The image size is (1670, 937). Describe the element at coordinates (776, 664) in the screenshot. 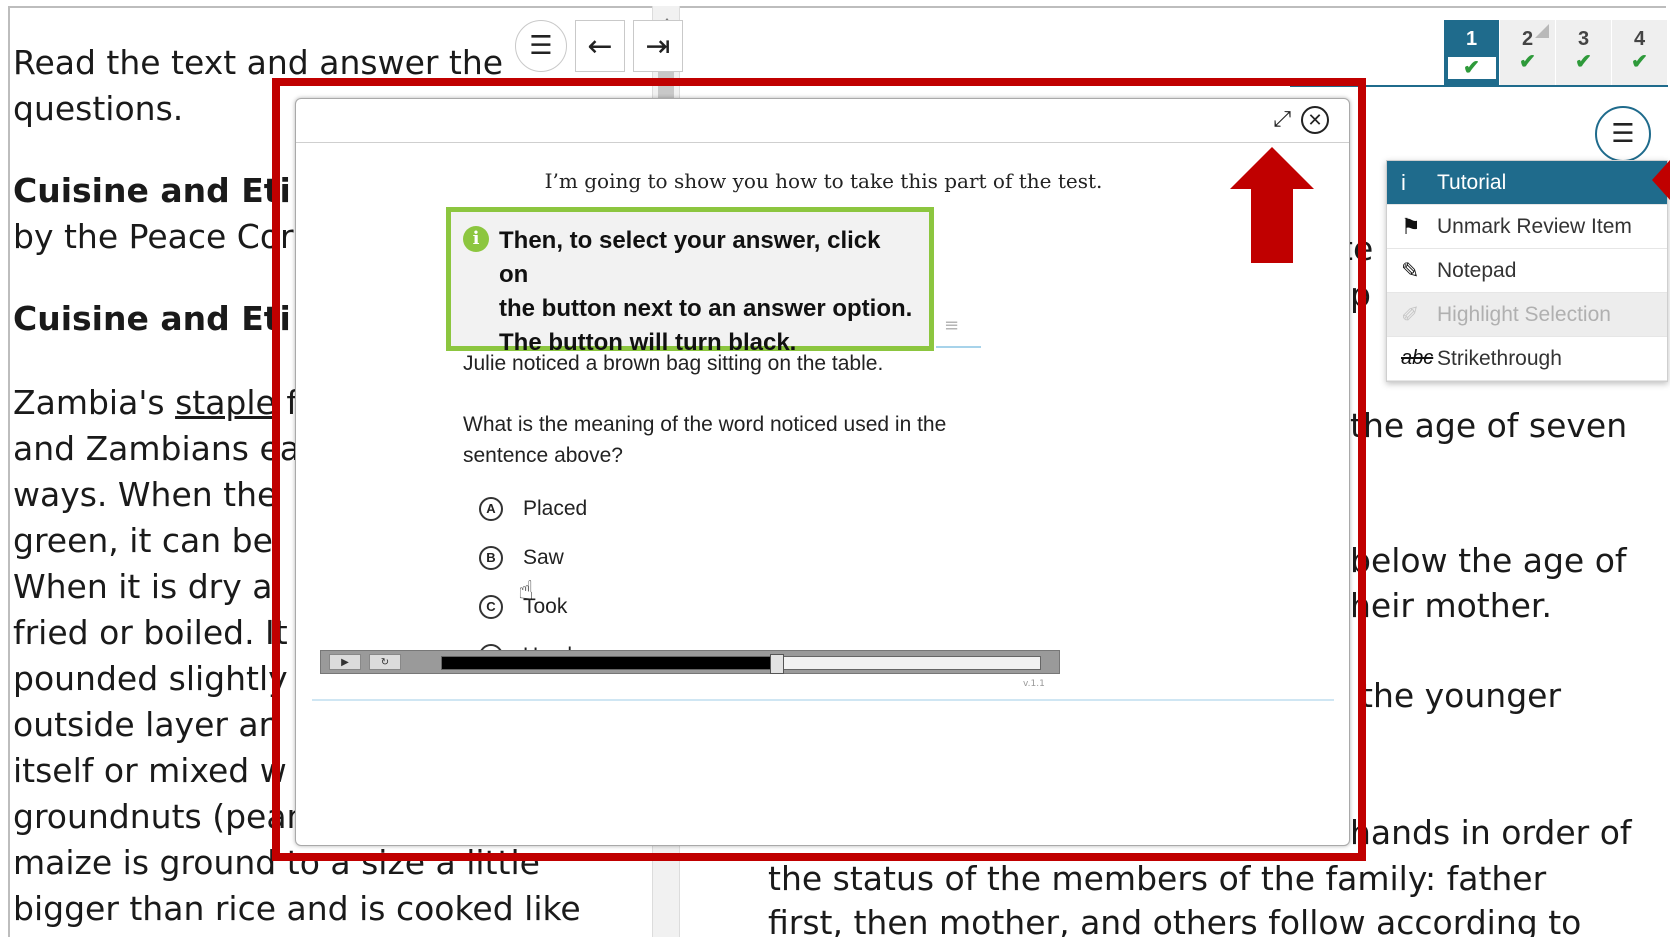

I see `progress-handle` at that location.